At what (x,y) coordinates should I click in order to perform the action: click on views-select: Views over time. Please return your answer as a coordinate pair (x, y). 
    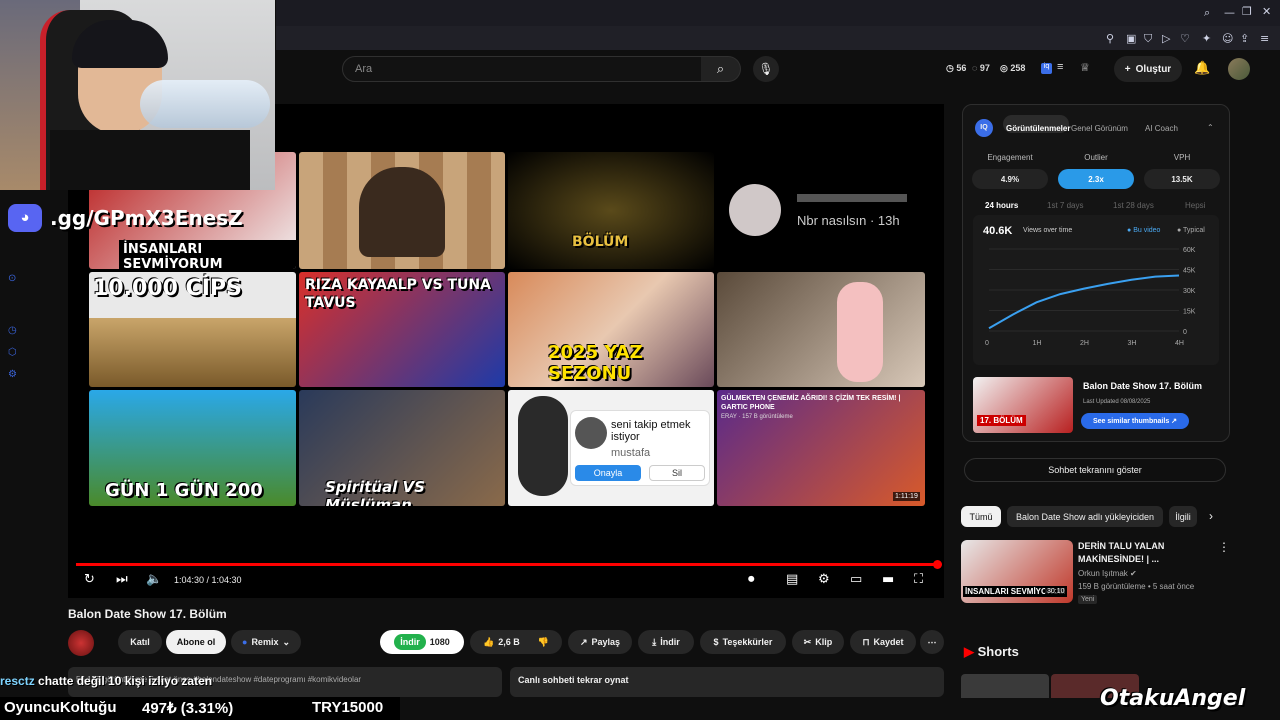
    Looking at the image, I should click on (1047, 230).